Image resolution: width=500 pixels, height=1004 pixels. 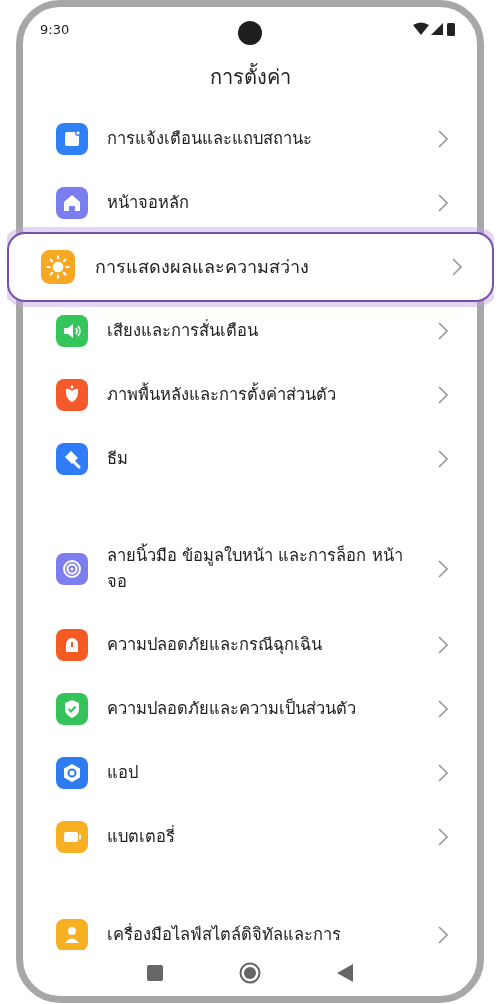 I want to click on settings-item: เสียงและการสั่นเตือน, so click(x=250, y=331).